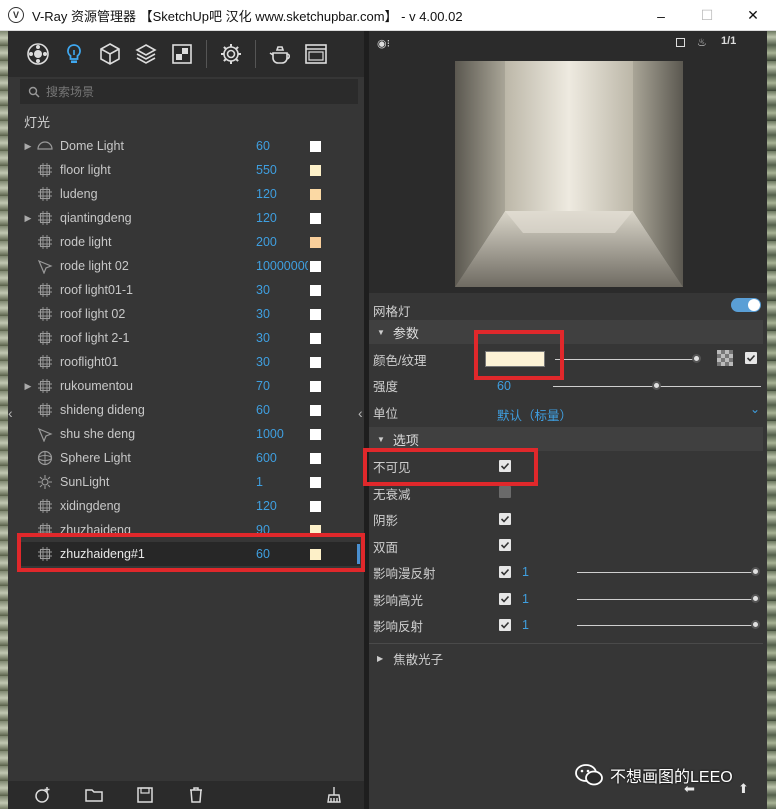 The height and width of the screenshot is (809, 776). Describe the element at coordinates (751, 358) in the screenshot. I see `texture-enable-checkbox` at that location.